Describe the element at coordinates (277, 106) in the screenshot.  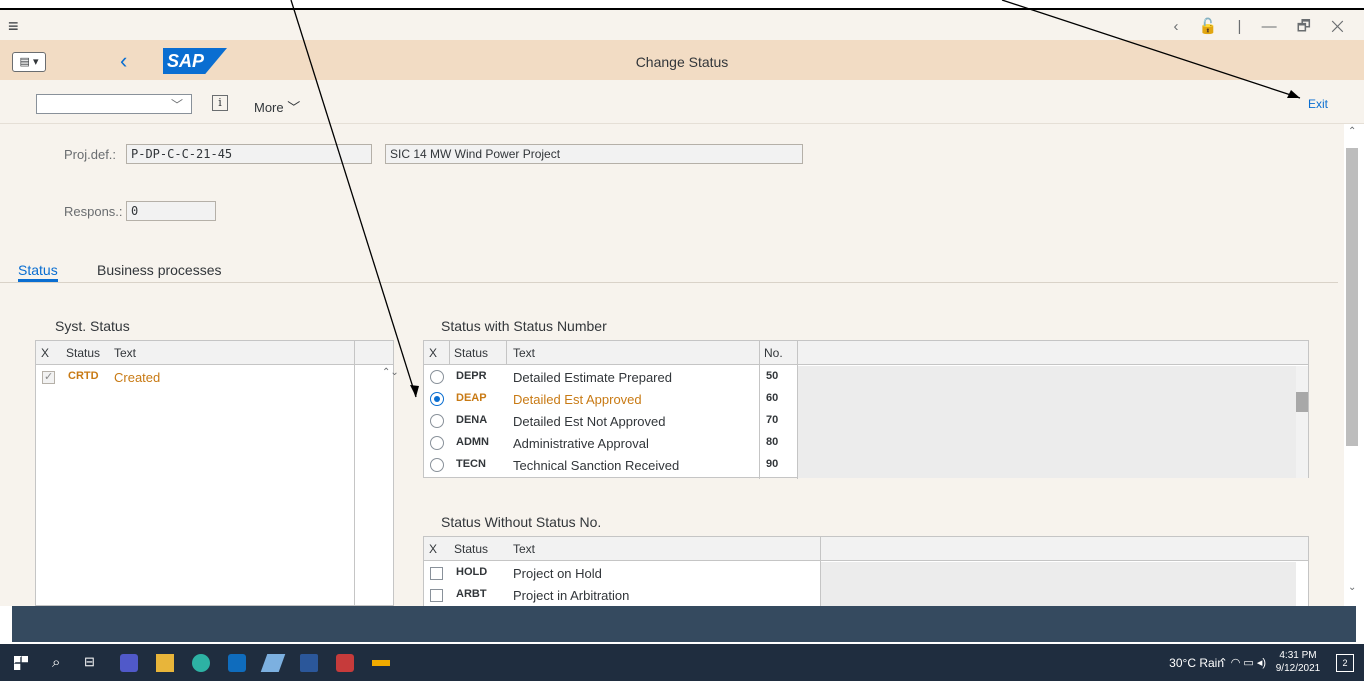
I see `more-menu-button: More ﹀` at that location.